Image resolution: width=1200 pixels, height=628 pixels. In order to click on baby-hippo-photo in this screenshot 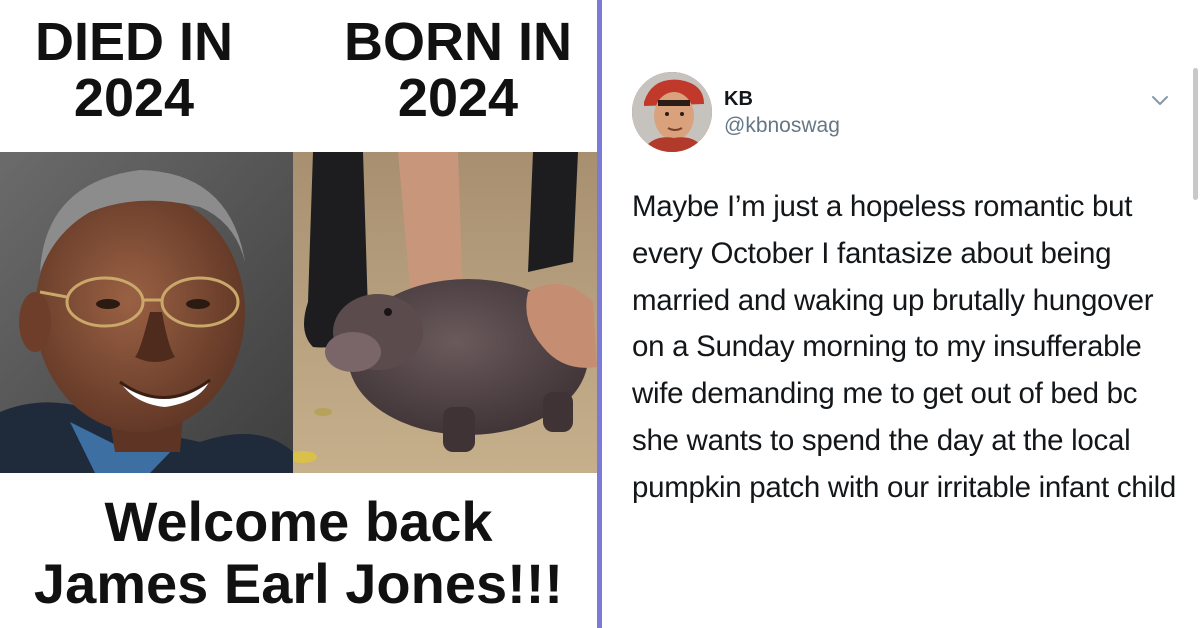, I will do `click(445, 312)`.